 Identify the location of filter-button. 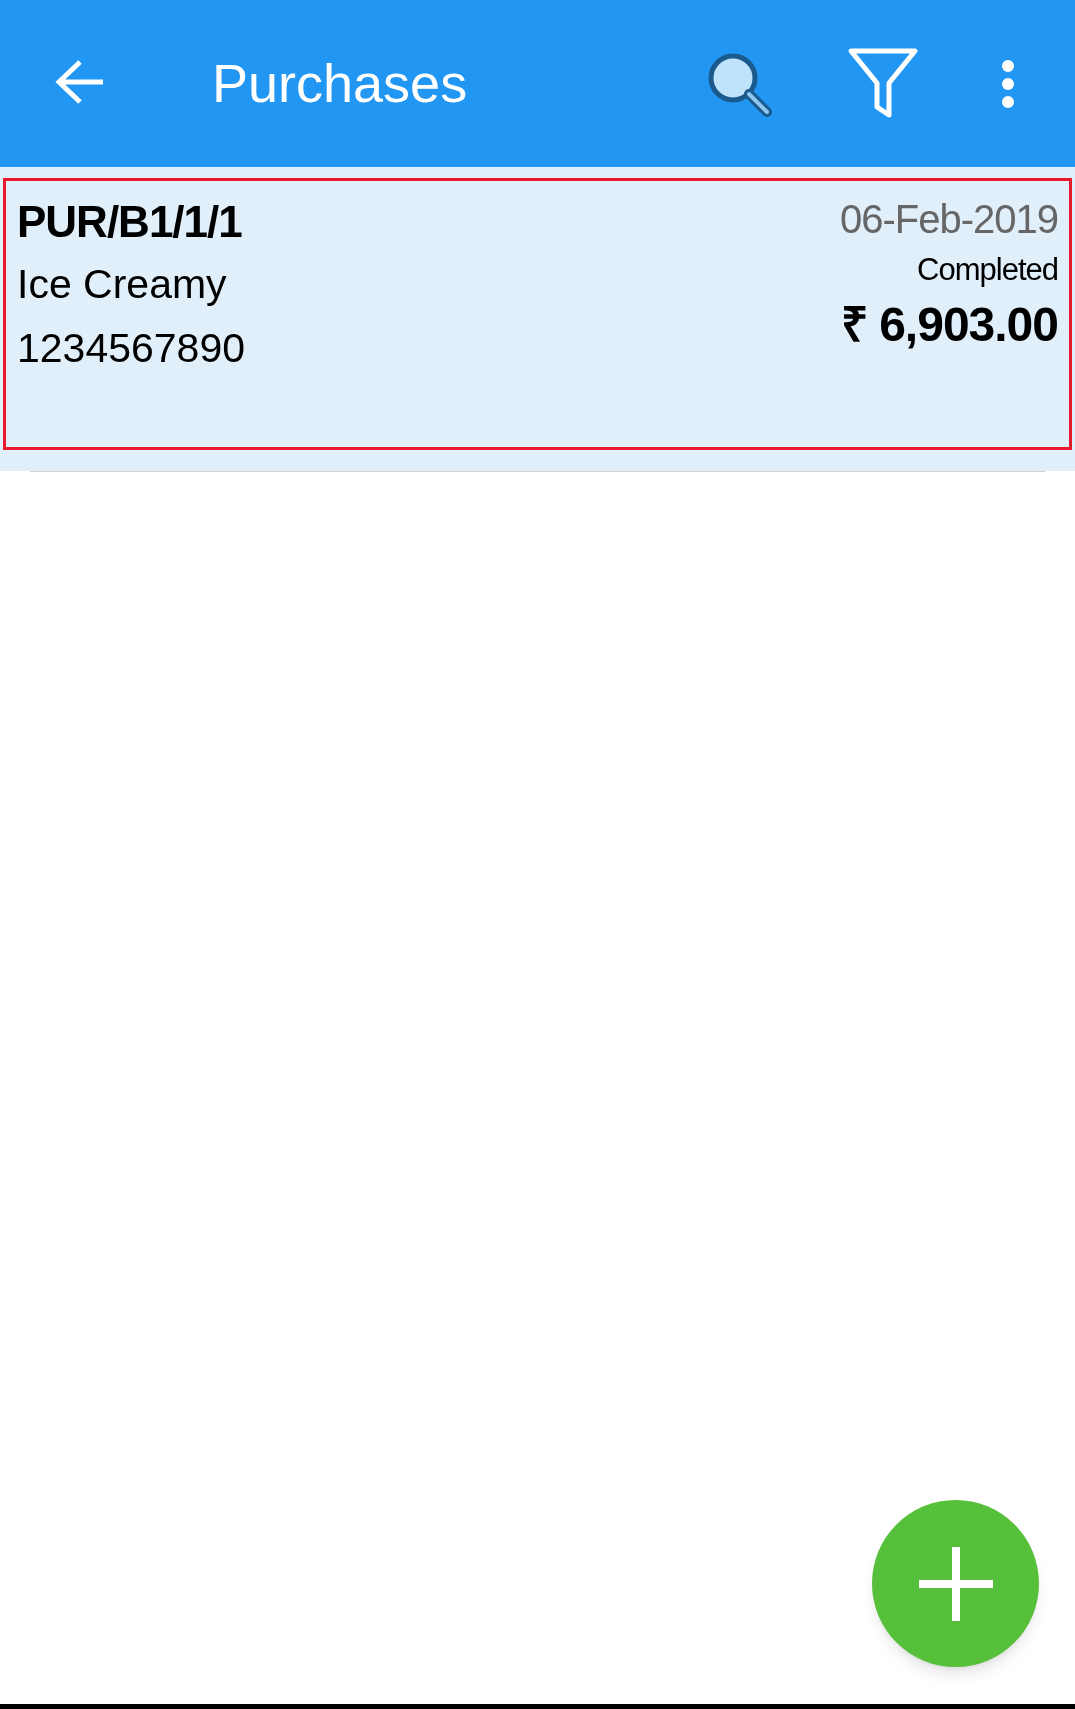
(883, 83).